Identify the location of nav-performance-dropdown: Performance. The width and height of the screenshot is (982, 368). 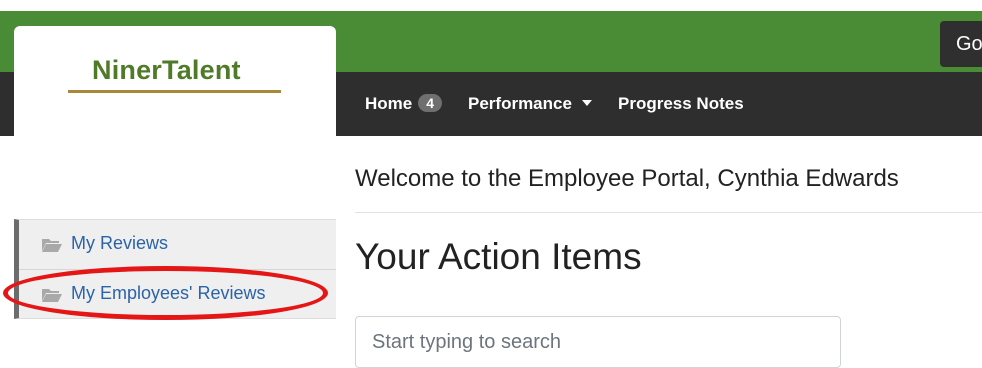
(530, 104).